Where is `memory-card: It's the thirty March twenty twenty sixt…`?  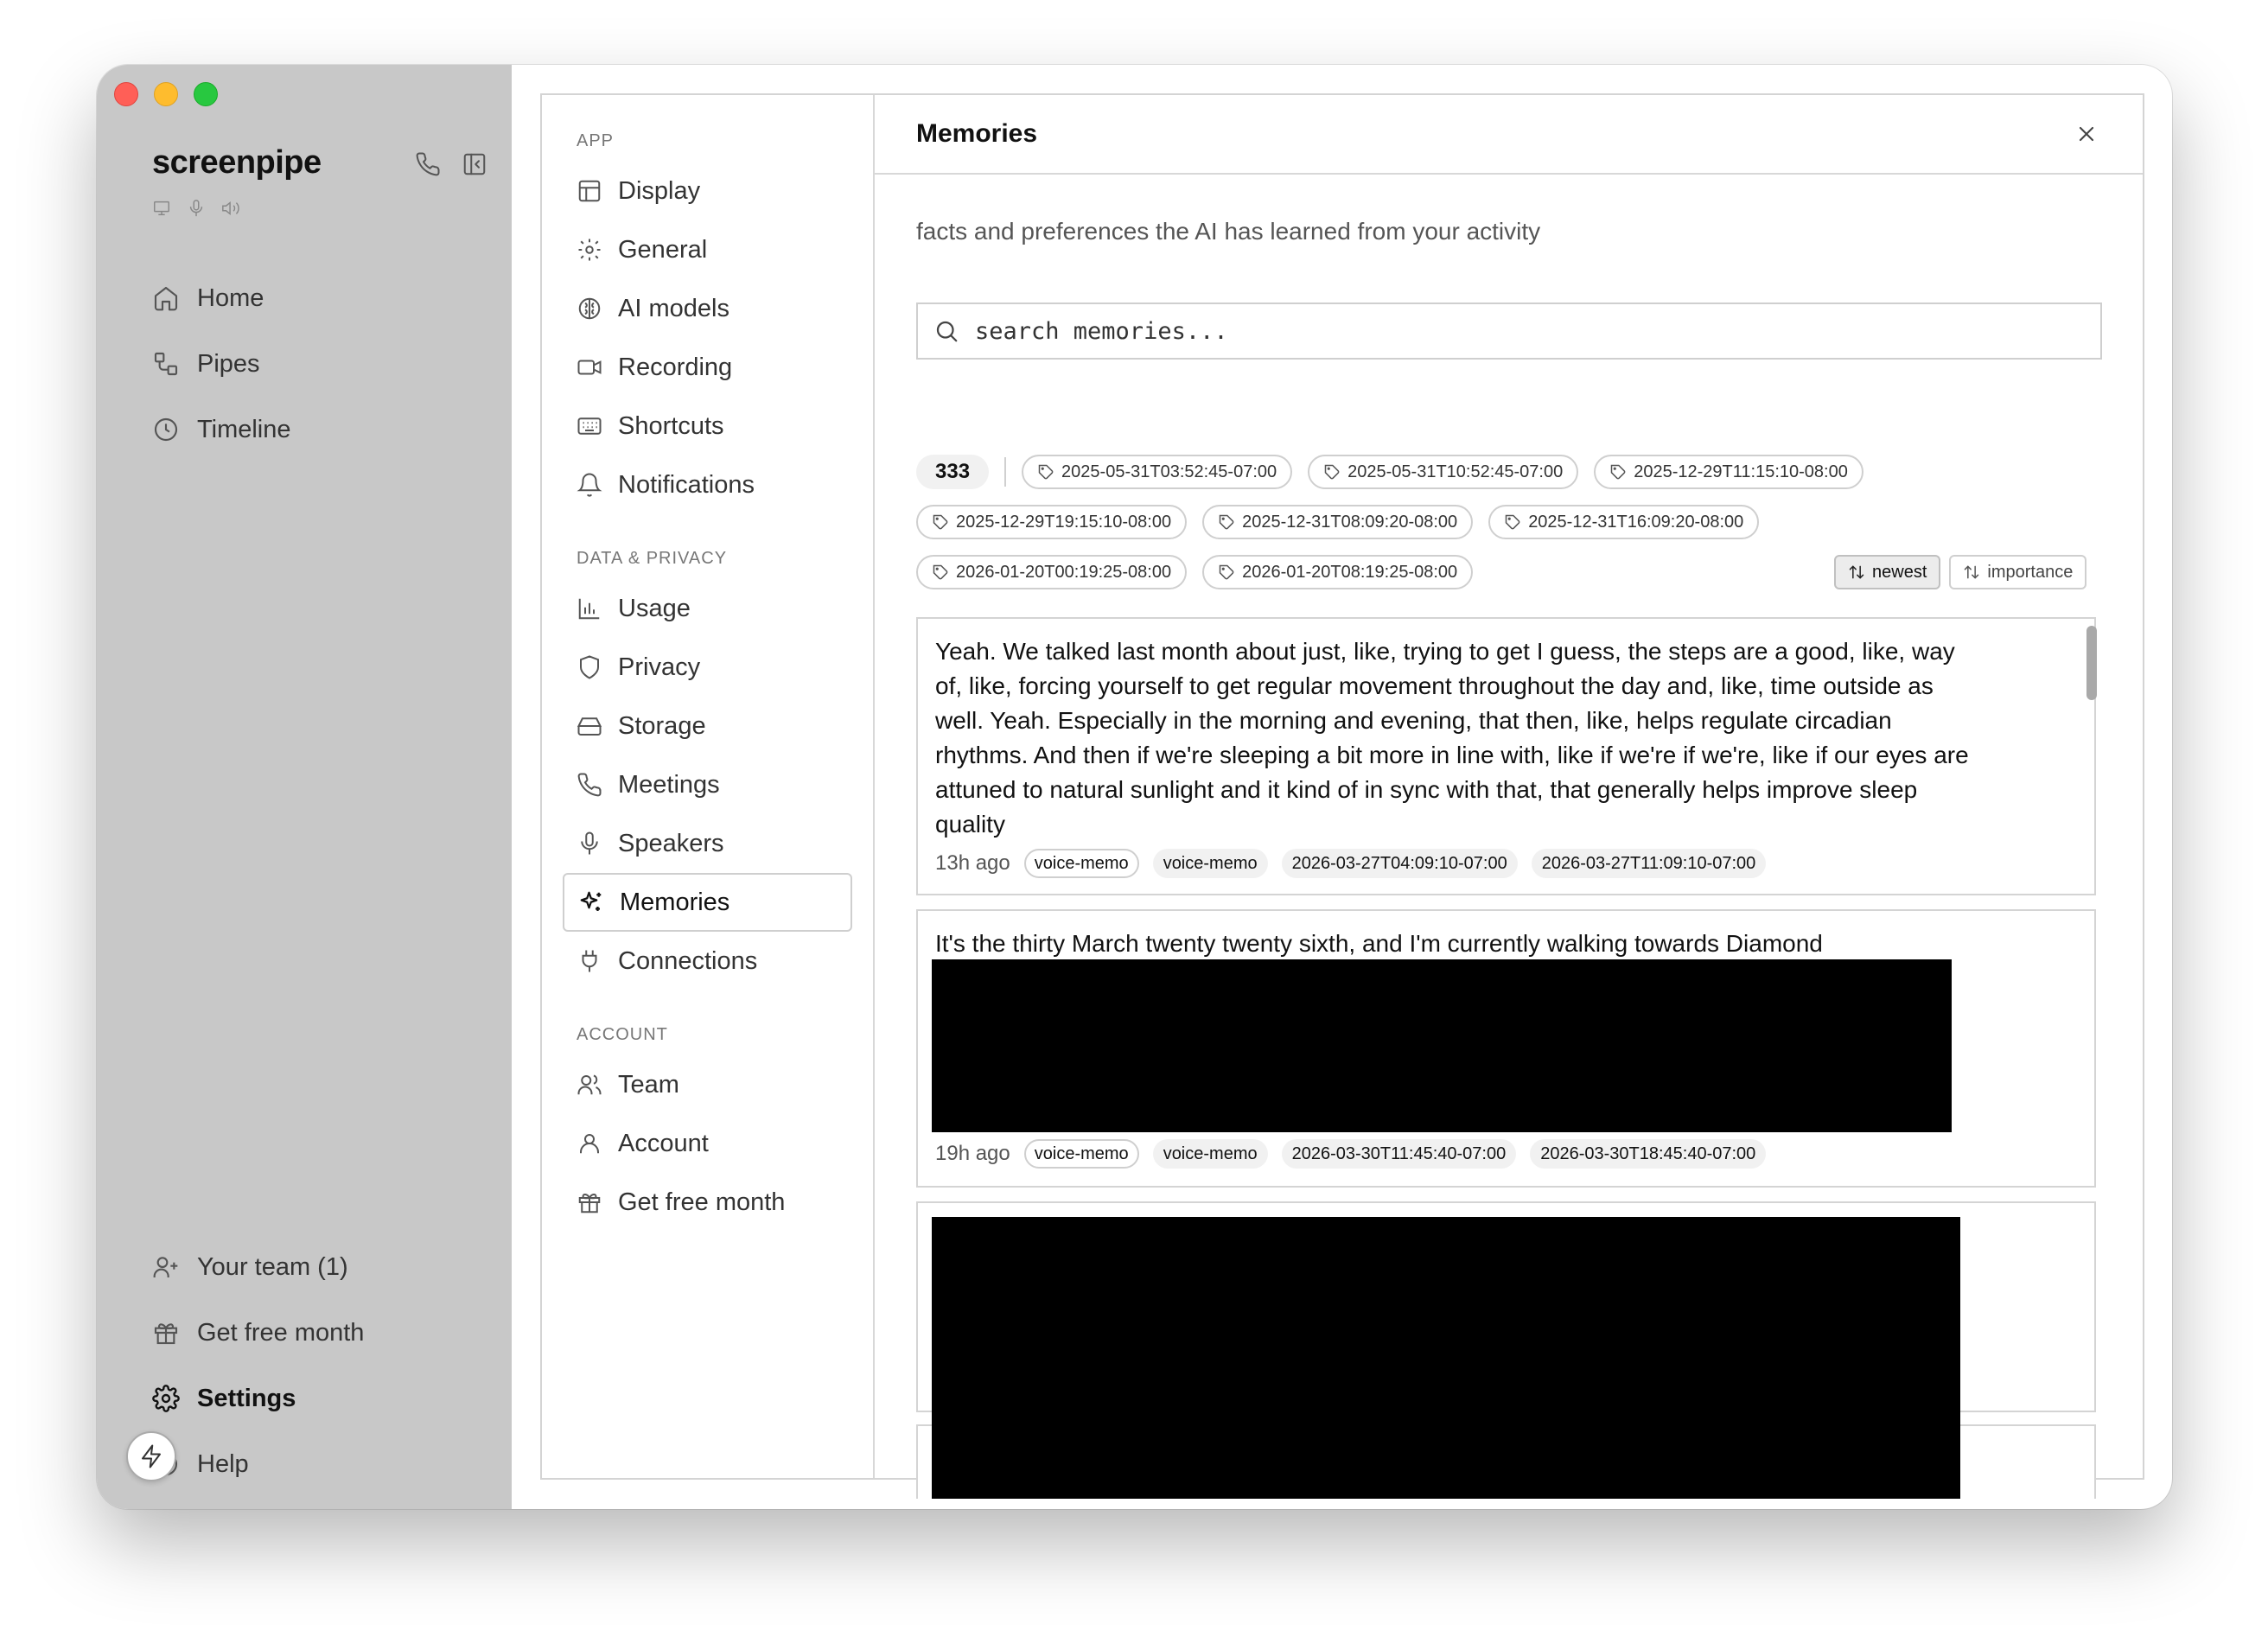 memory-card: It's the thirty March twenty twenty sixt… is located at coordinates (1506, 1048).